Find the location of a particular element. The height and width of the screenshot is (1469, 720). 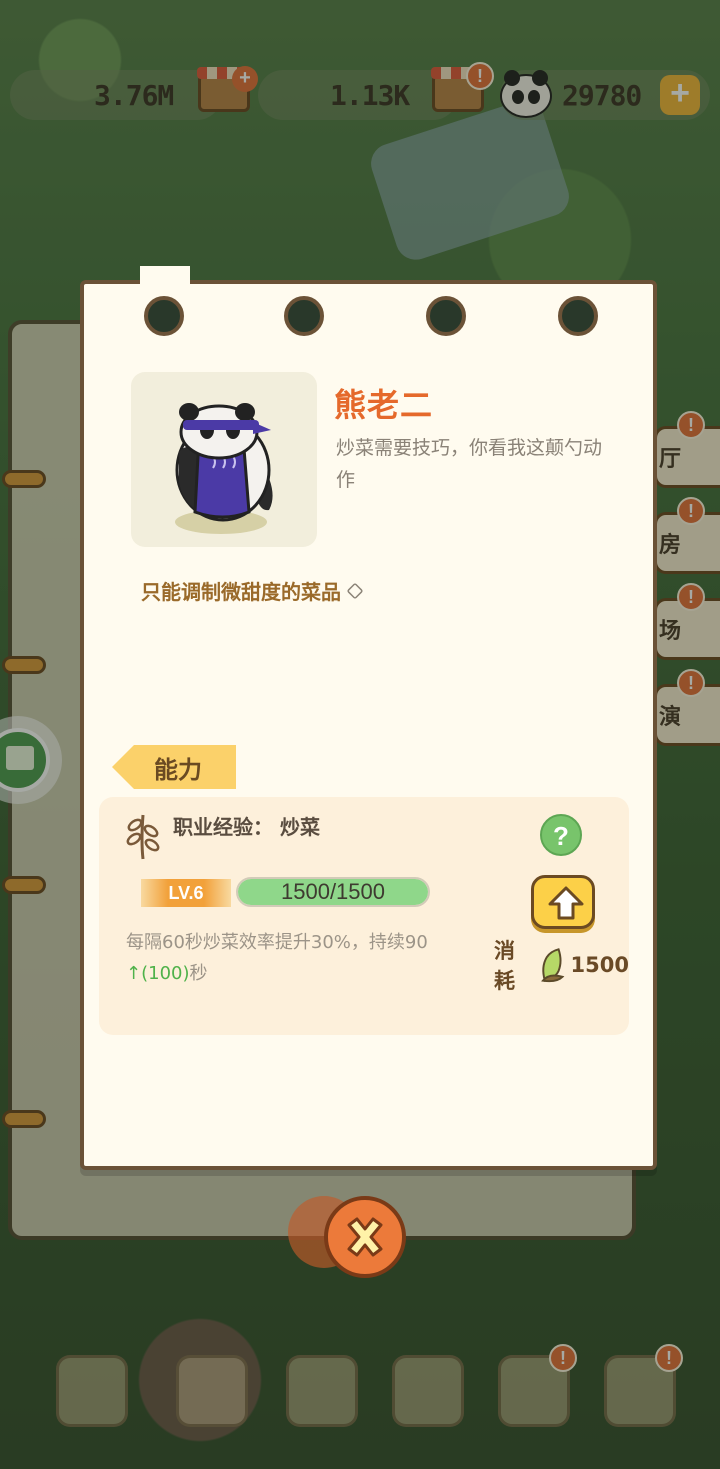

skill-title: 职业经验： 炒菜 is located at coordinates (246, 825).